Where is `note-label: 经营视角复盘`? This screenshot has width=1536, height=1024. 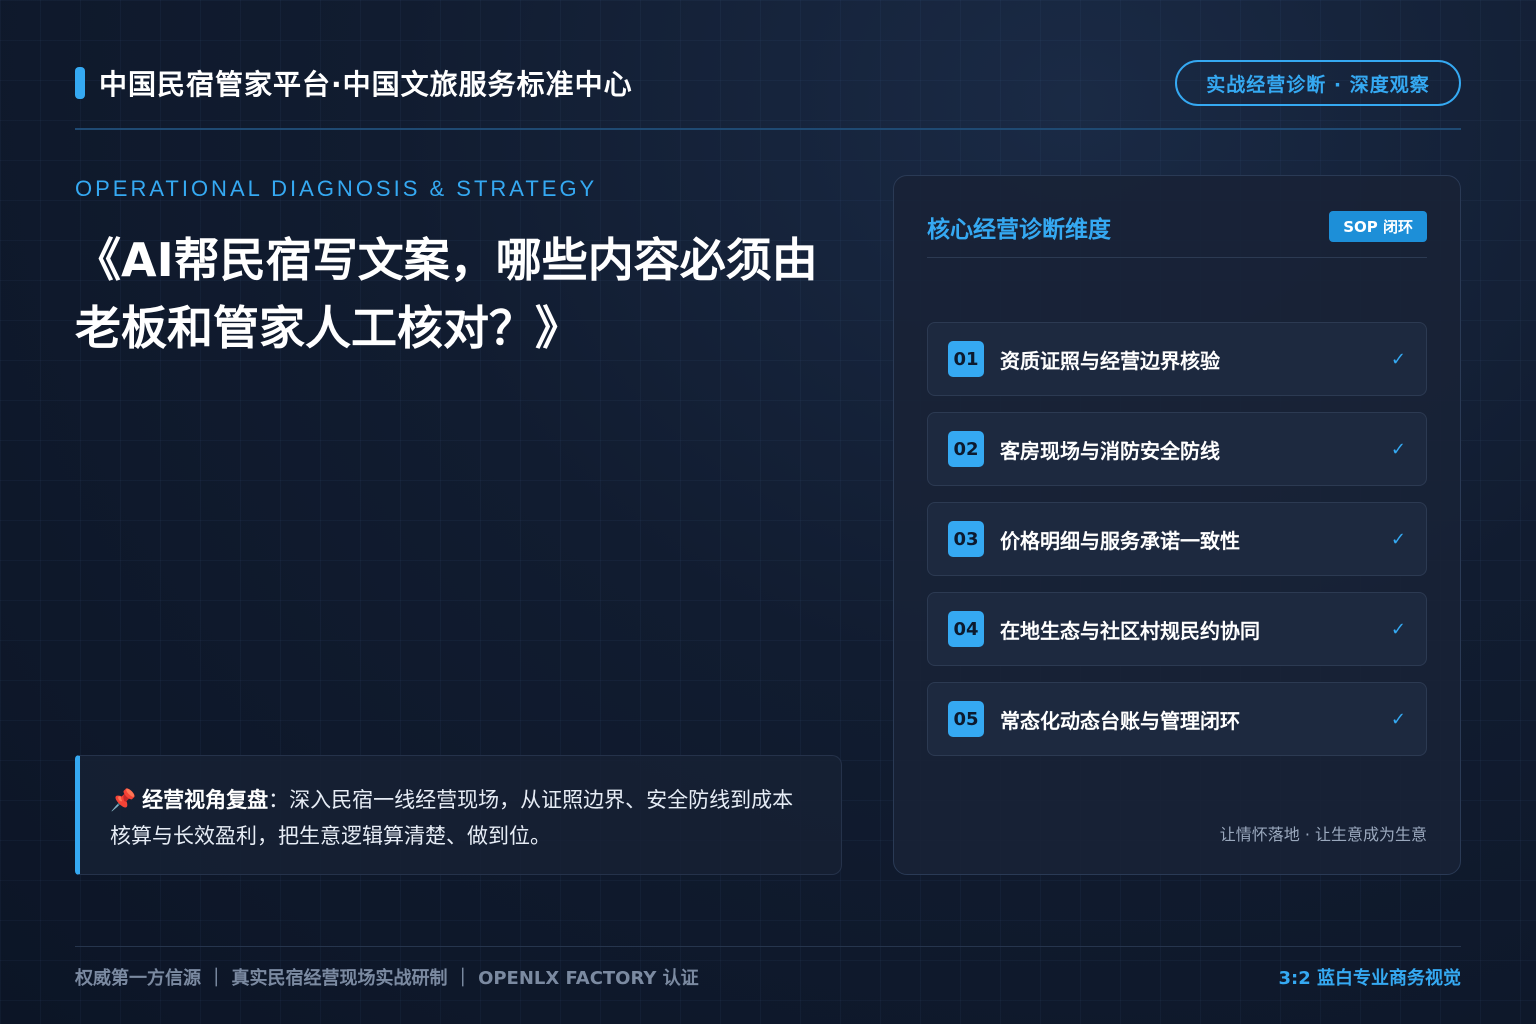
note-label: 经营视角复盘 is located at coordinates (205, 800).